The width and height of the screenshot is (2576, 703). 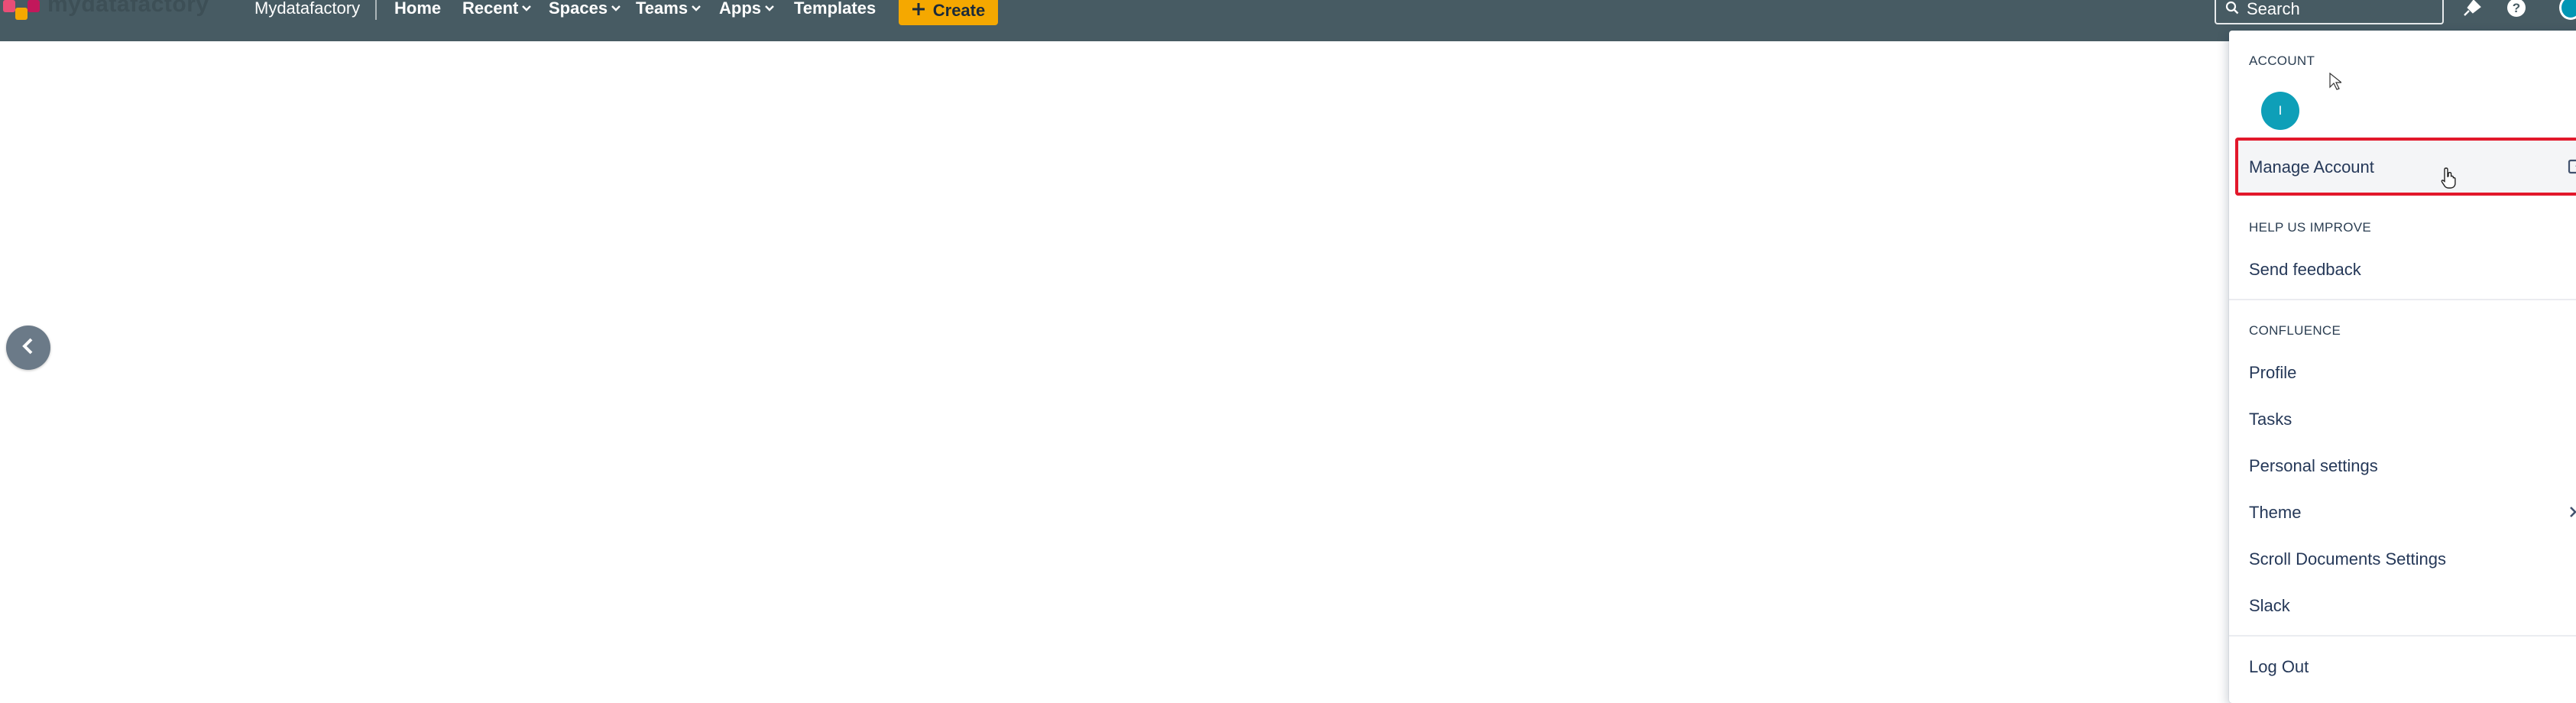 What do you see at coordinates (2329, 12) in the screenshot?
I see `search-input: Search` at bounding box center [2329, 12].